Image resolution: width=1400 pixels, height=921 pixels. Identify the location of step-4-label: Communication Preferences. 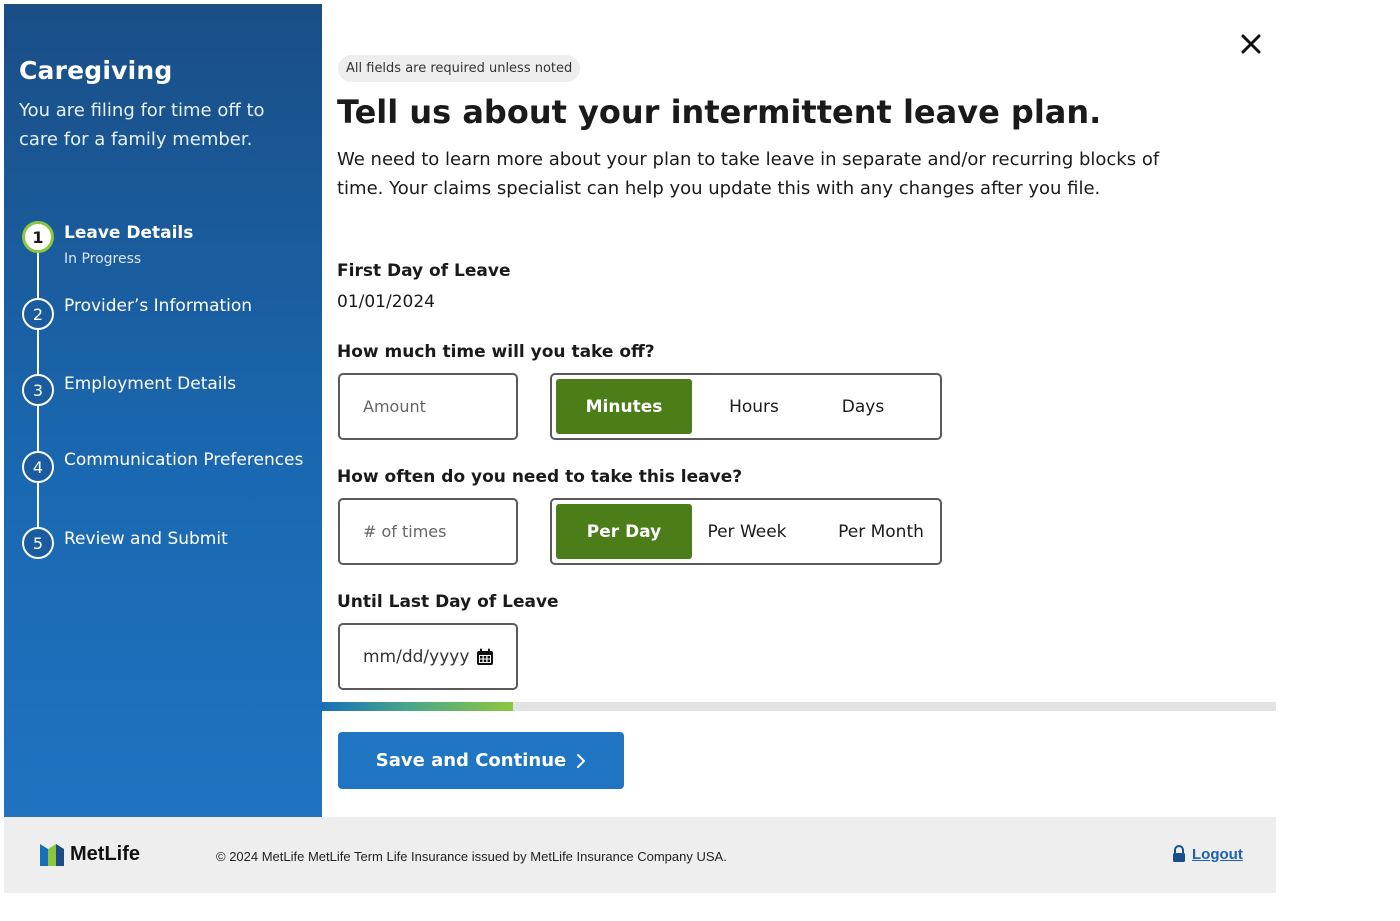
(184, 460).